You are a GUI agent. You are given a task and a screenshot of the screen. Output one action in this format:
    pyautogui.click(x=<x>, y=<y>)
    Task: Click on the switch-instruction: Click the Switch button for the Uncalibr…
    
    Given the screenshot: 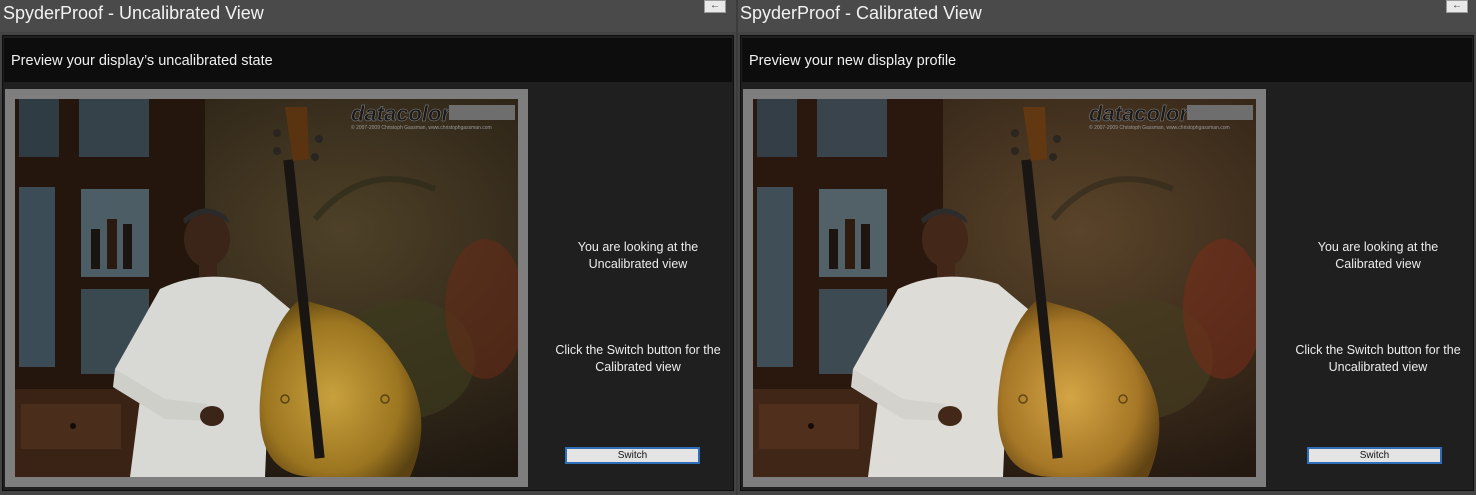 What is the action you would take?
    pyautogui.click(x=1378, y=359)
    